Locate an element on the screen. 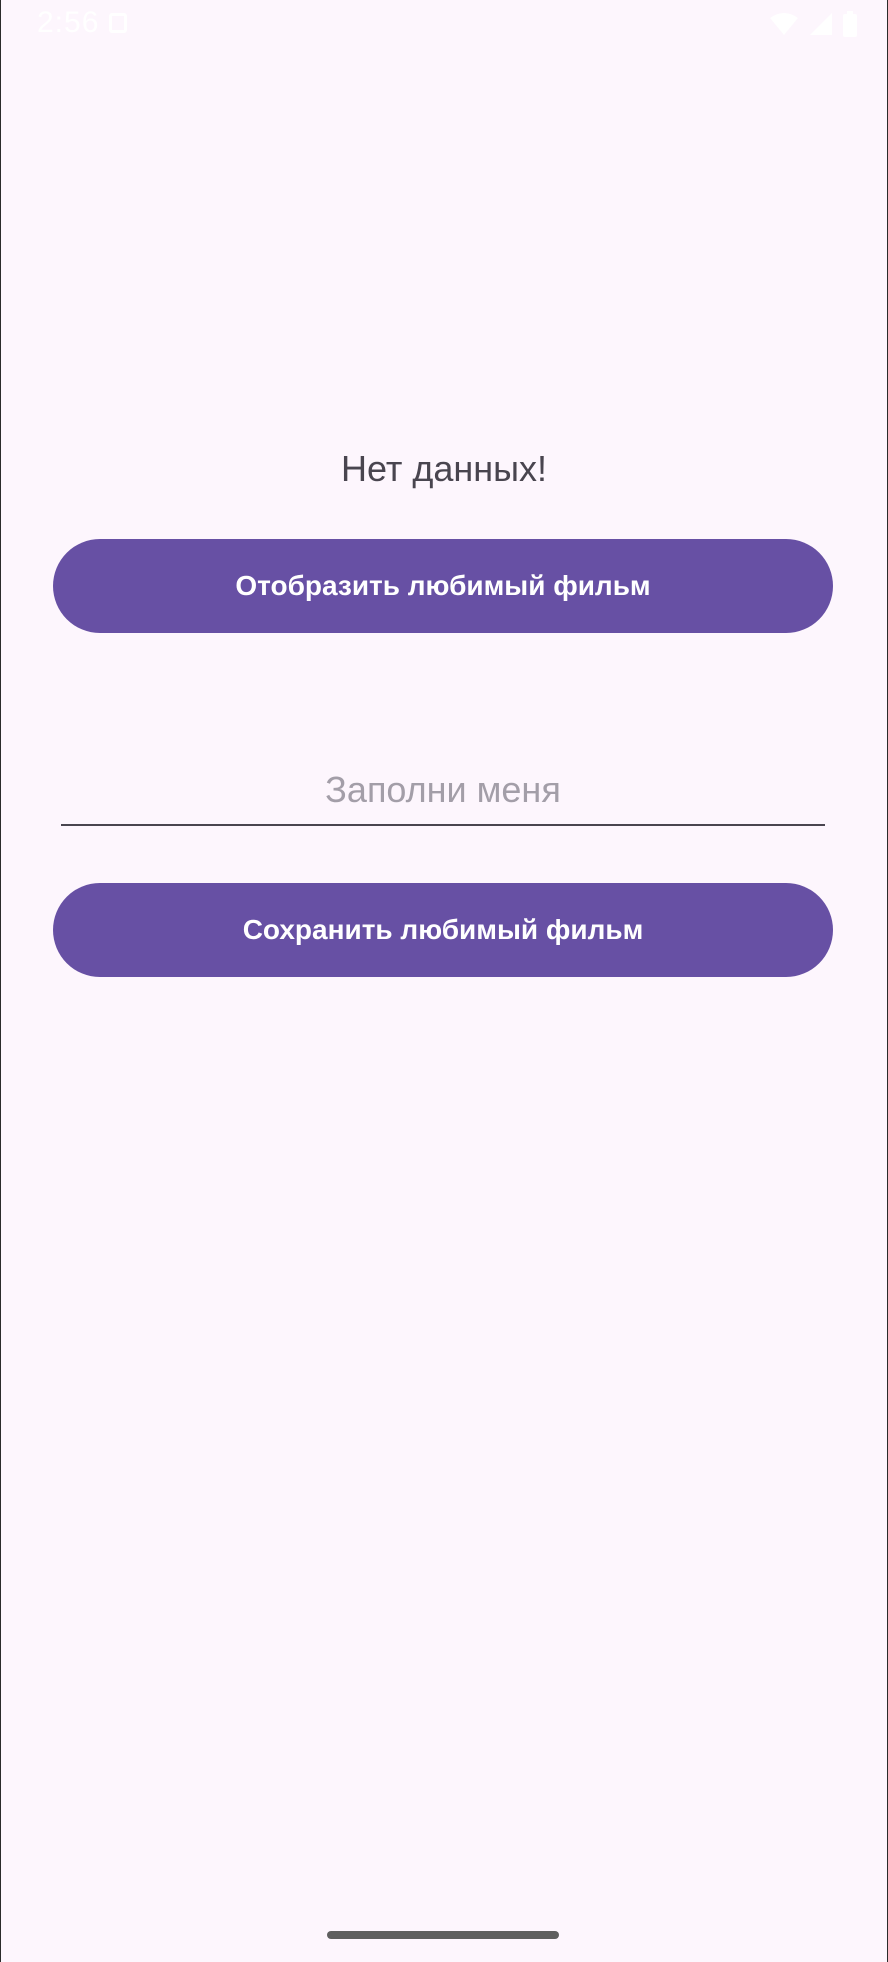 Image resolution: width=888 pixels, height=1962 pixels. status-time: 2:56 is located at coordinates (68, 22).